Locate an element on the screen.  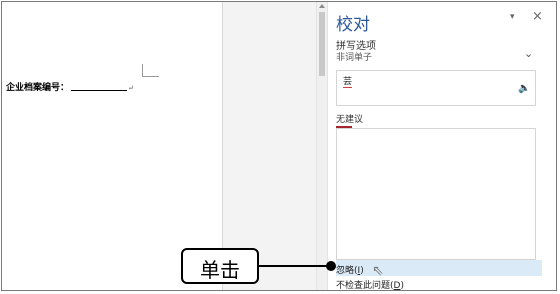
ignore-button-label: 忽略(I) is located at coordinates (350, 271).